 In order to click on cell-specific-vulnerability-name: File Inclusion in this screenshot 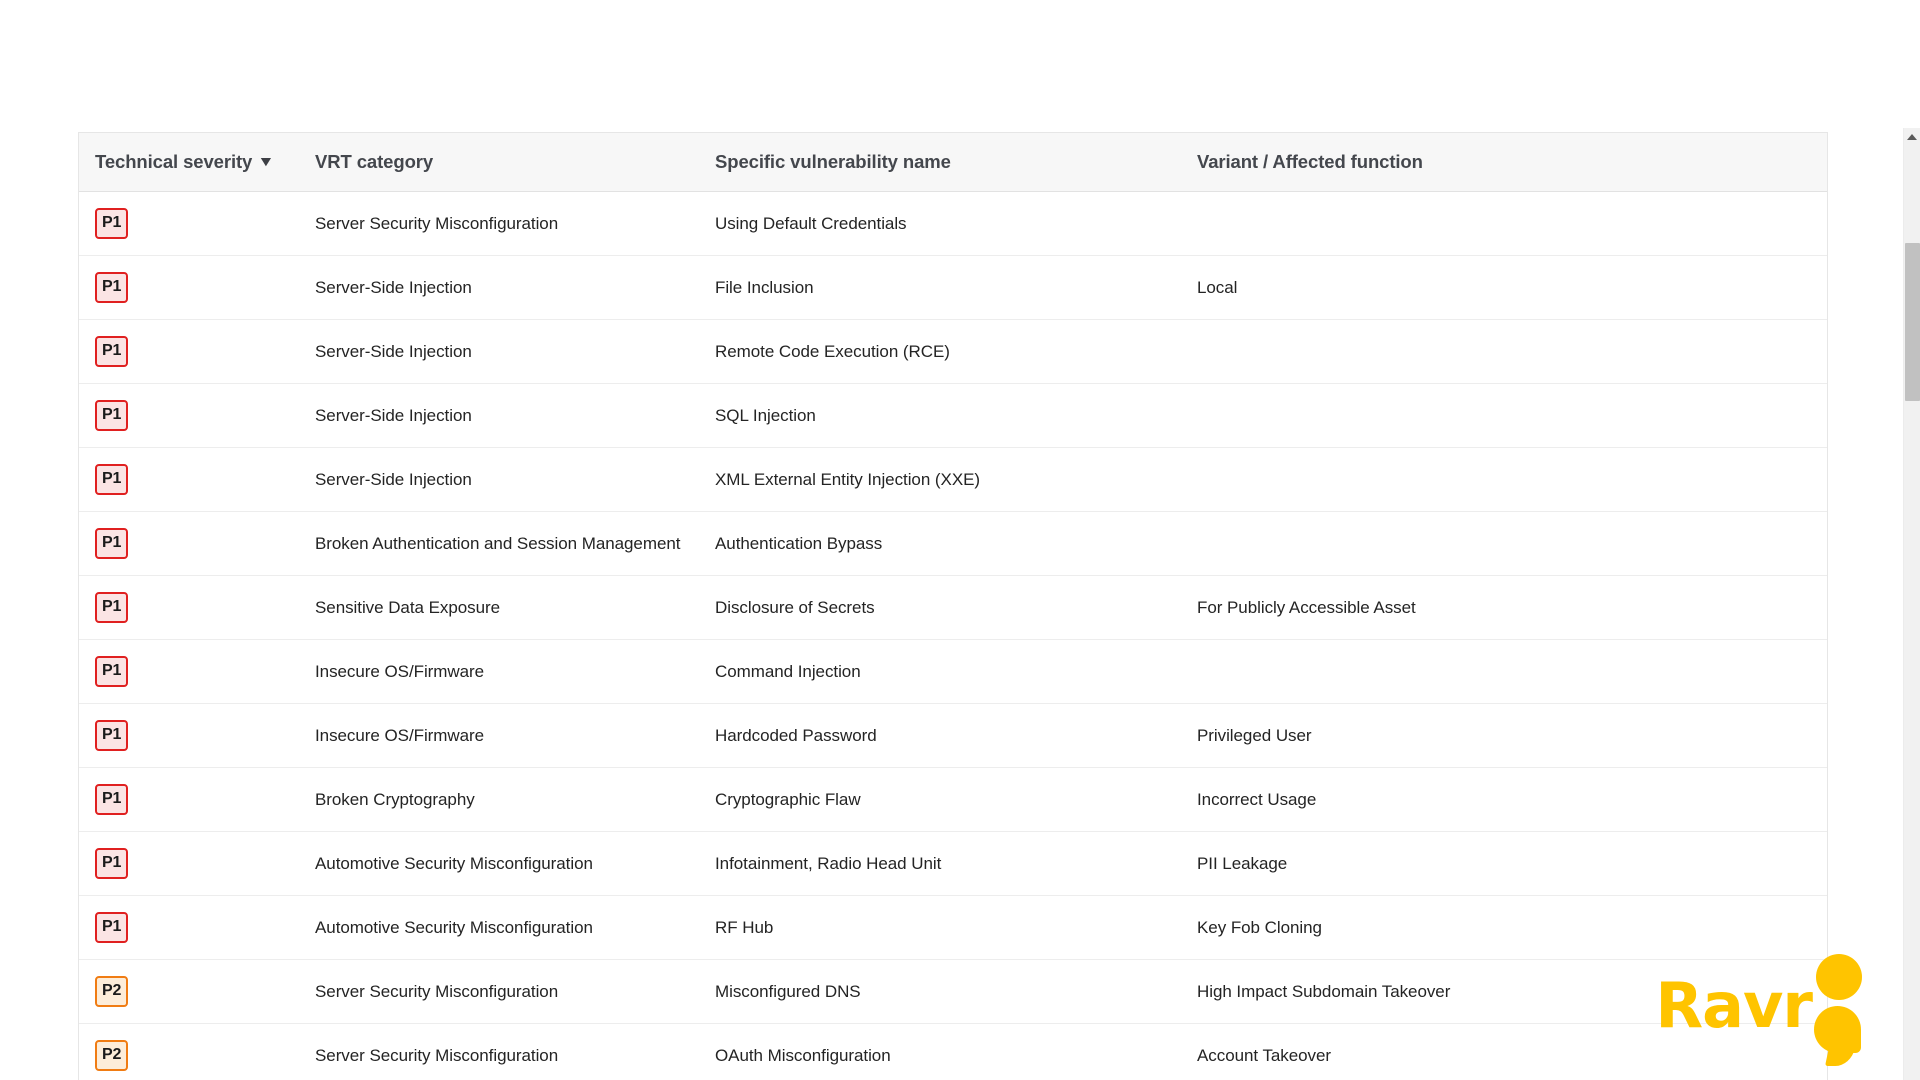, I will do `click(940, 287)`.